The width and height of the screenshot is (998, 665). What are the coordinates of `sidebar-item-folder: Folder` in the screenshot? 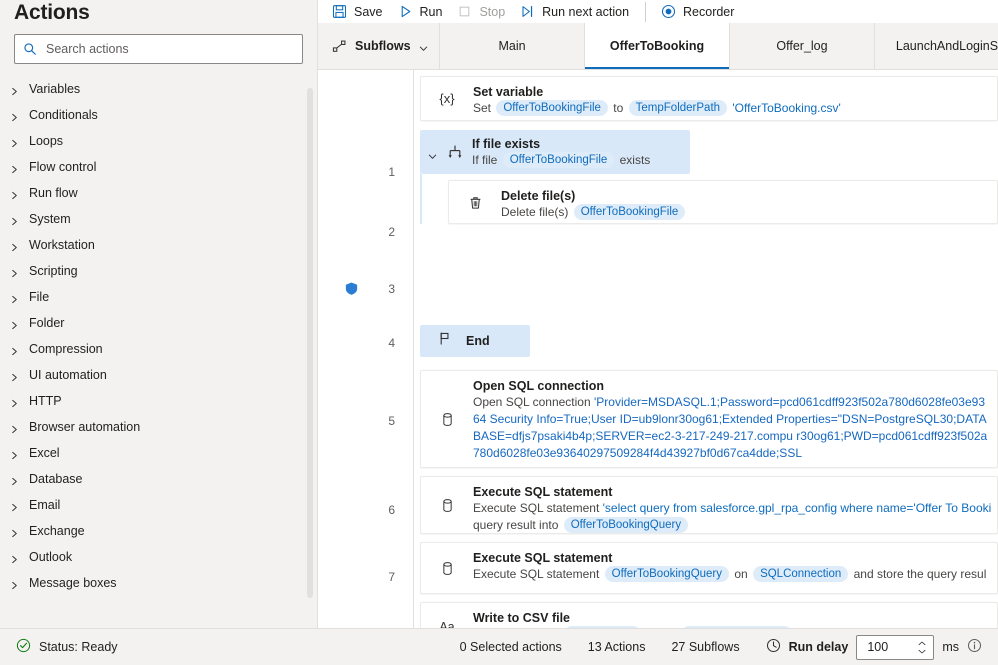 It's located at (158, 323).